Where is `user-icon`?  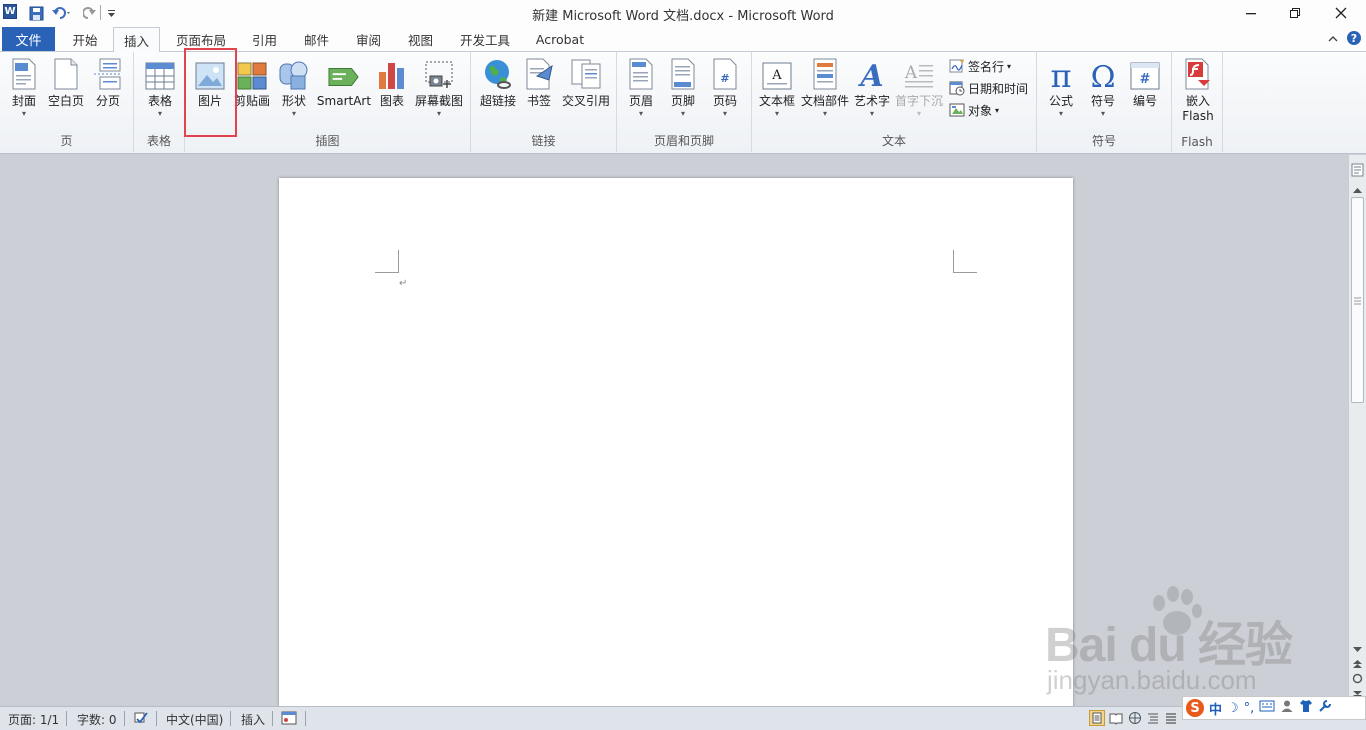 user-icon is located at coordinates (1287, 708).